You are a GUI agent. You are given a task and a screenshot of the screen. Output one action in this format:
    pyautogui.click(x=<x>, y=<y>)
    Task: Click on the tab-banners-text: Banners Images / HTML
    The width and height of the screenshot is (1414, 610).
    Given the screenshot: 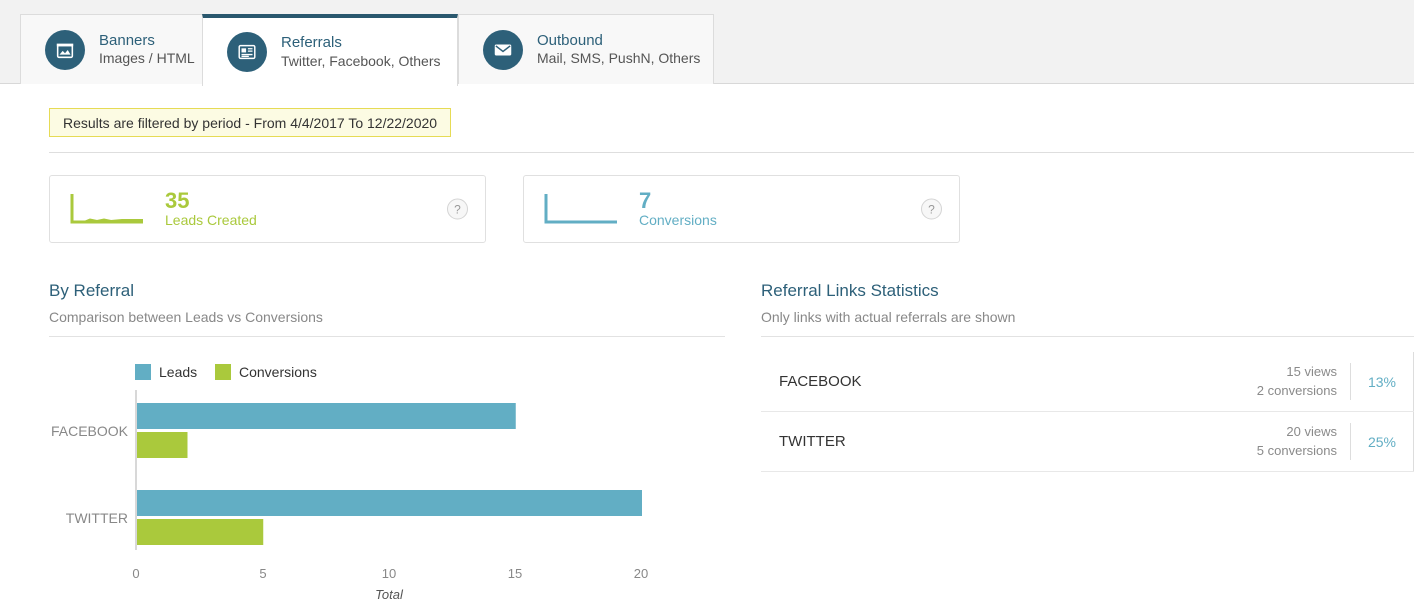 What is the action you would take?
    pyautogui.click(x=147, y=49)
    